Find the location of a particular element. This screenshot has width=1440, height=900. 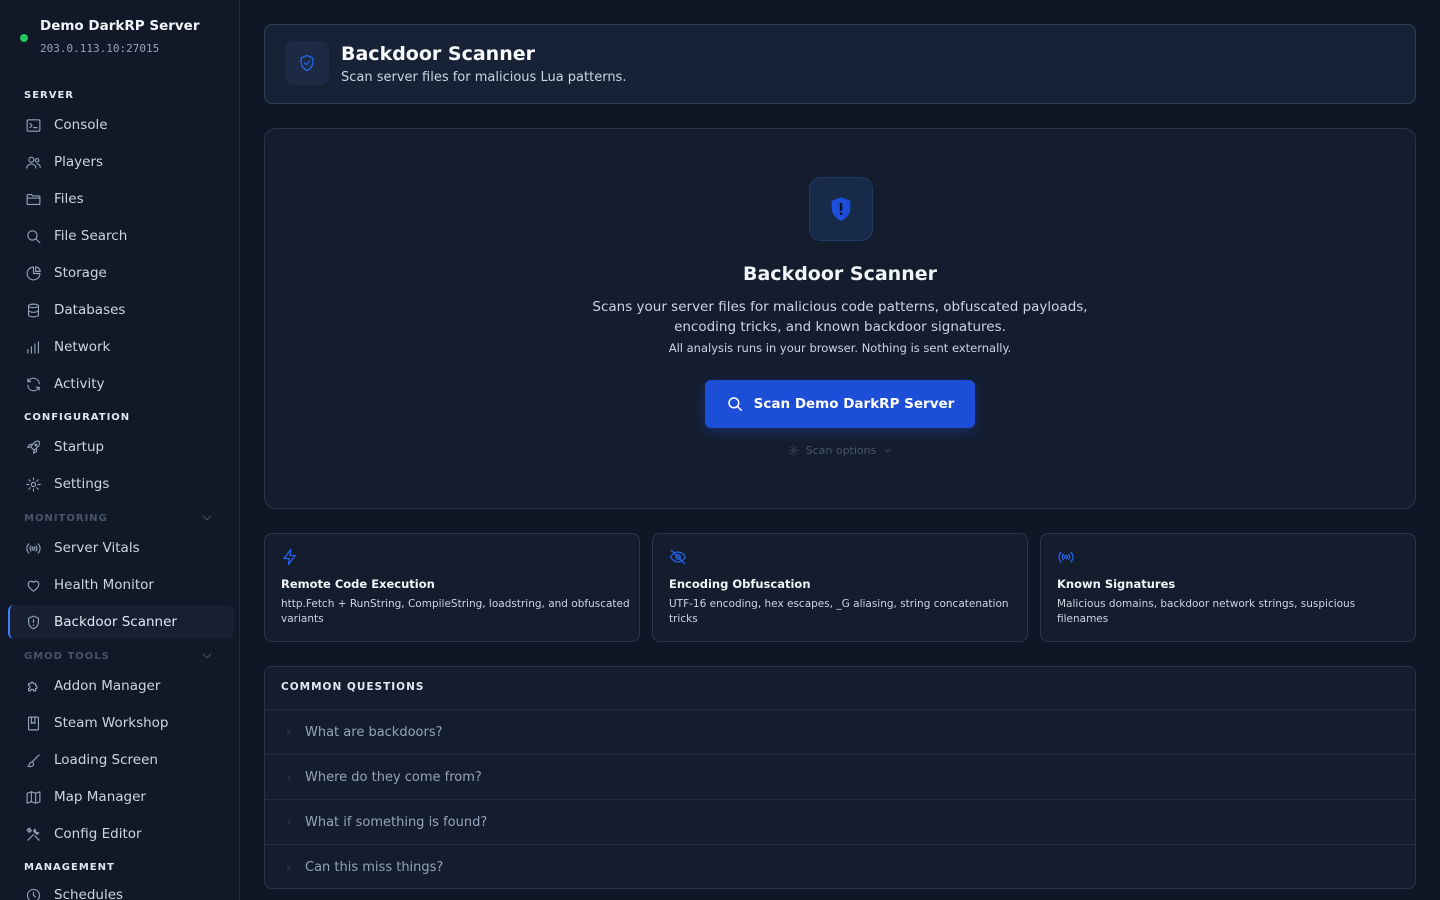

sidebar-item-files: Files is located at coordinates (119, 199).